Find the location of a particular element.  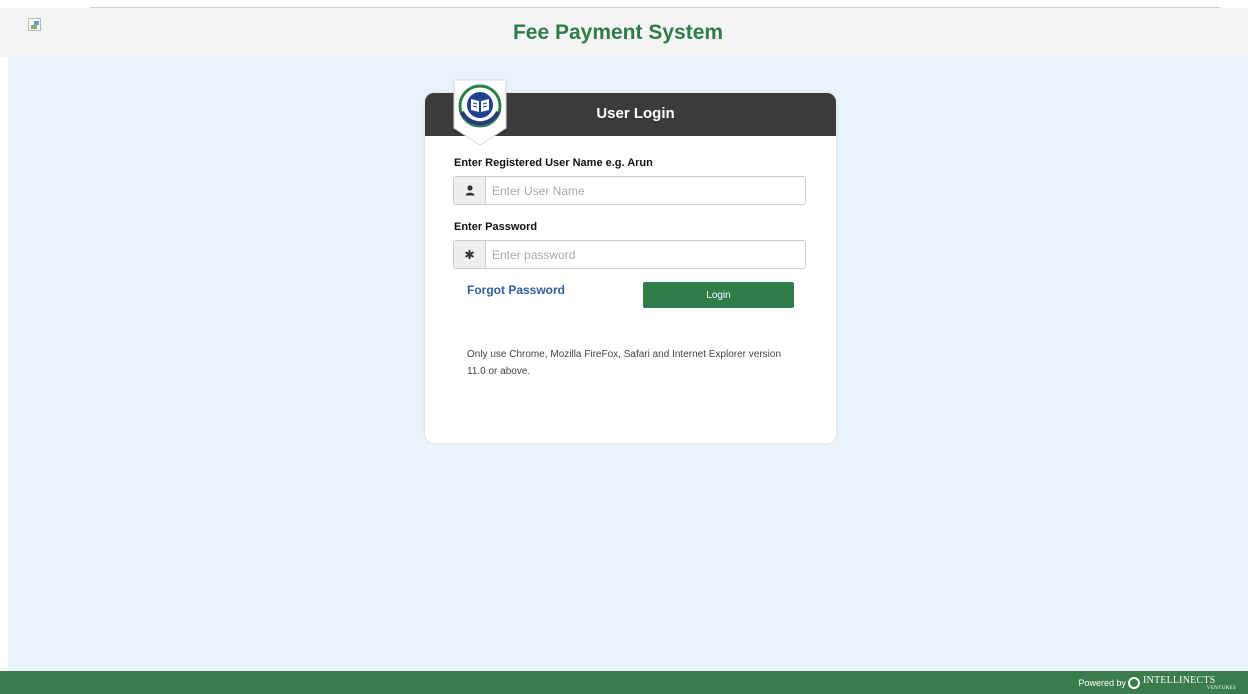

username-group is located at coordinates (629, 190).